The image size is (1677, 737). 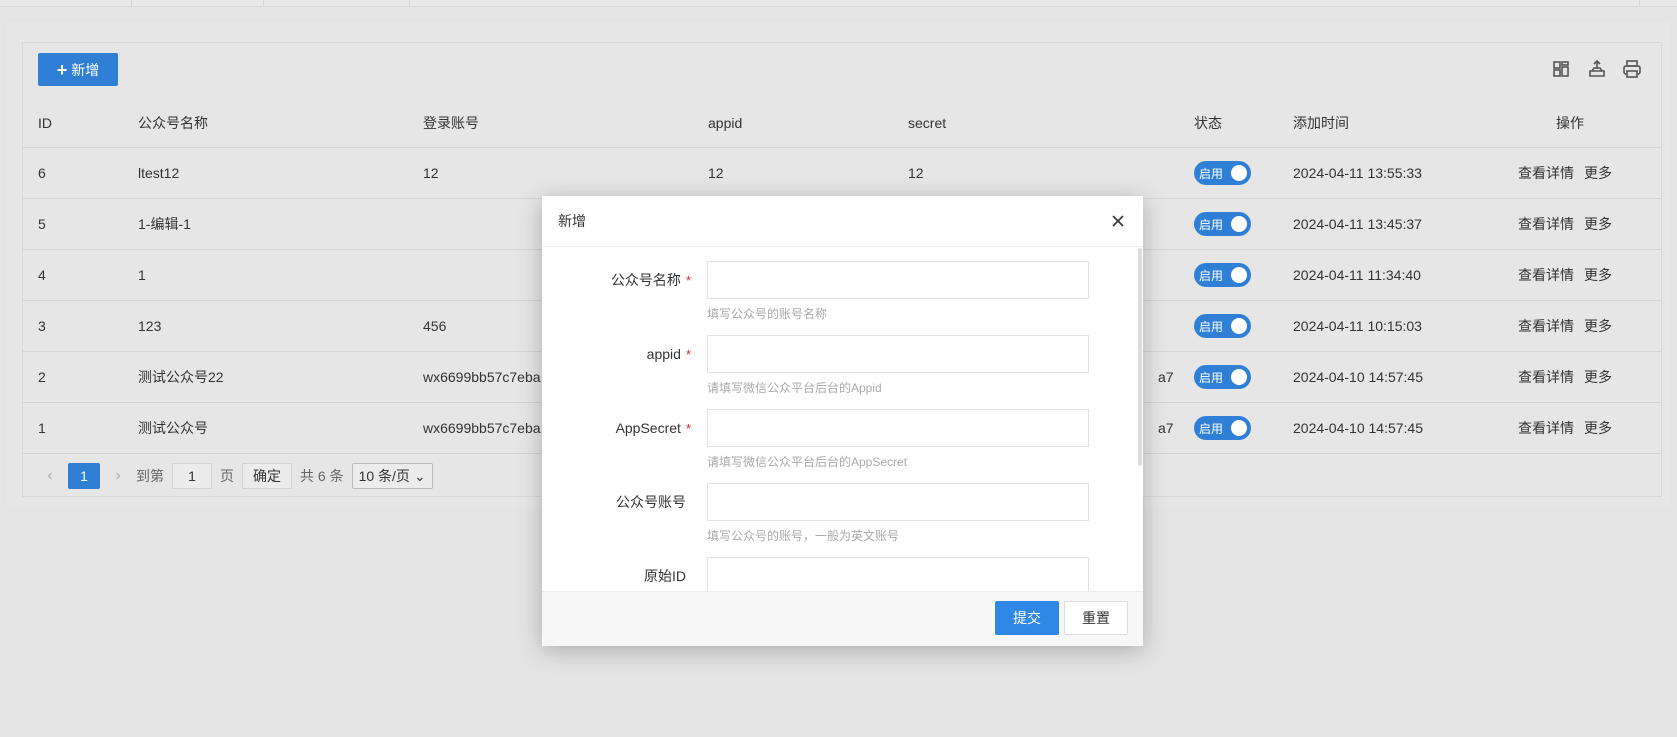 I want to click on field-label: AppSecret *, so click(x=653, y=428).